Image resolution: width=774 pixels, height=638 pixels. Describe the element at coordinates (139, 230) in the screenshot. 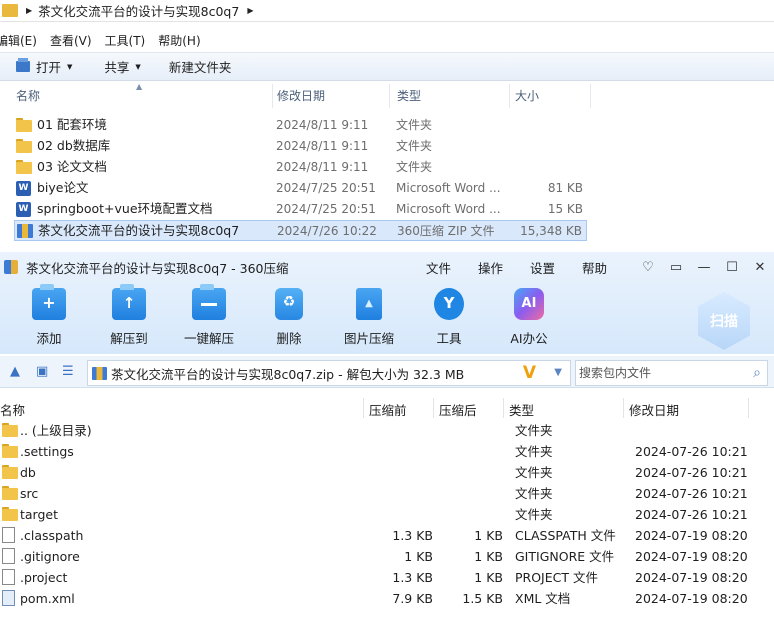

I see `file-name: 茶文化交流平台的设计与实现8c0q7` at that location.